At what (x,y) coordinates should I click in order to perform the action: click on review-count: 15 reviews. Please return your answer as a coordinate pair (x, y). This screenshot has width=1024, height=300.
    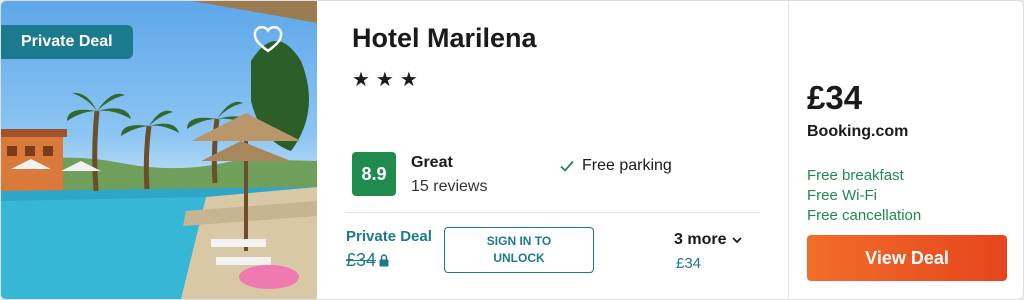
    Looking at the image, I should click on (449, 187).